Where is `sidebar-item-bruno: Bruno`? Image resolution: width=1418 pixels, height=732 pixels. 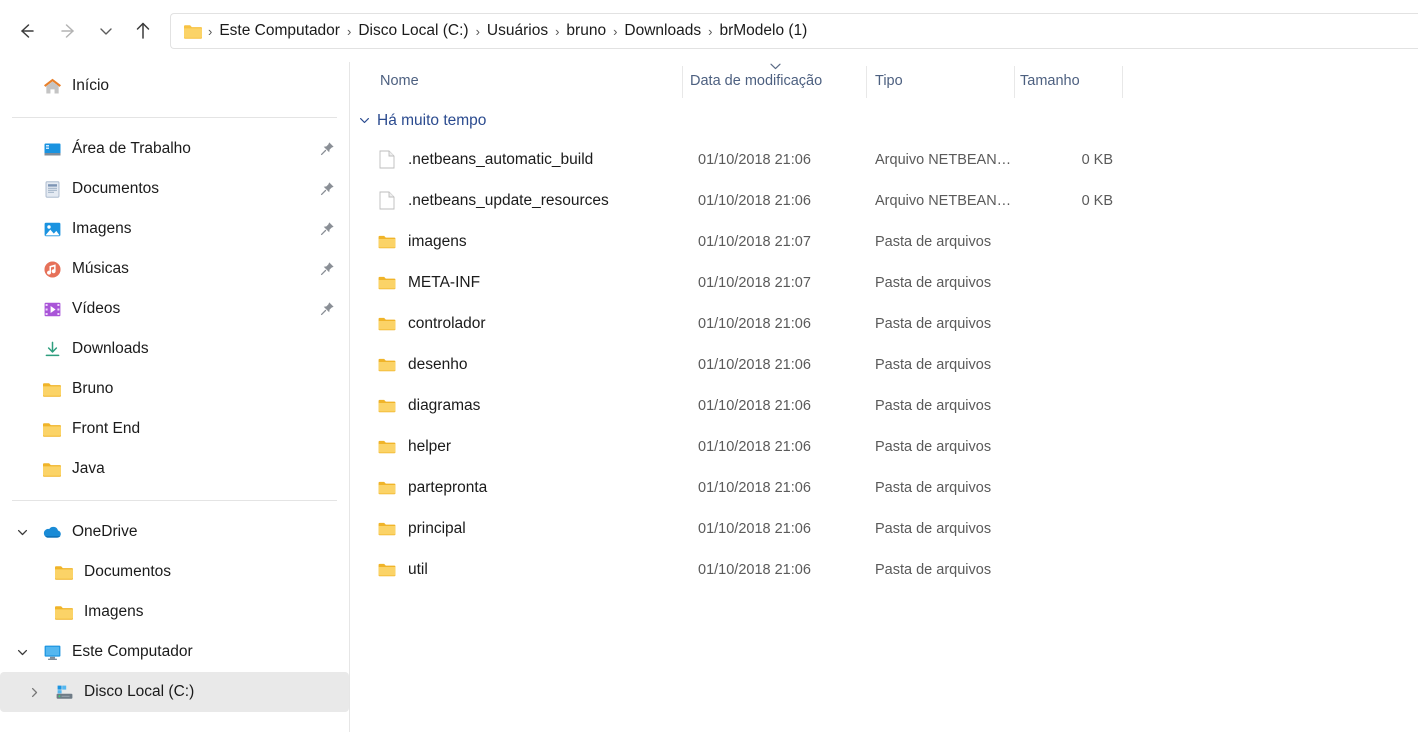 sidebar-item-bruno: Bruno is located at coordinates (174, 389).